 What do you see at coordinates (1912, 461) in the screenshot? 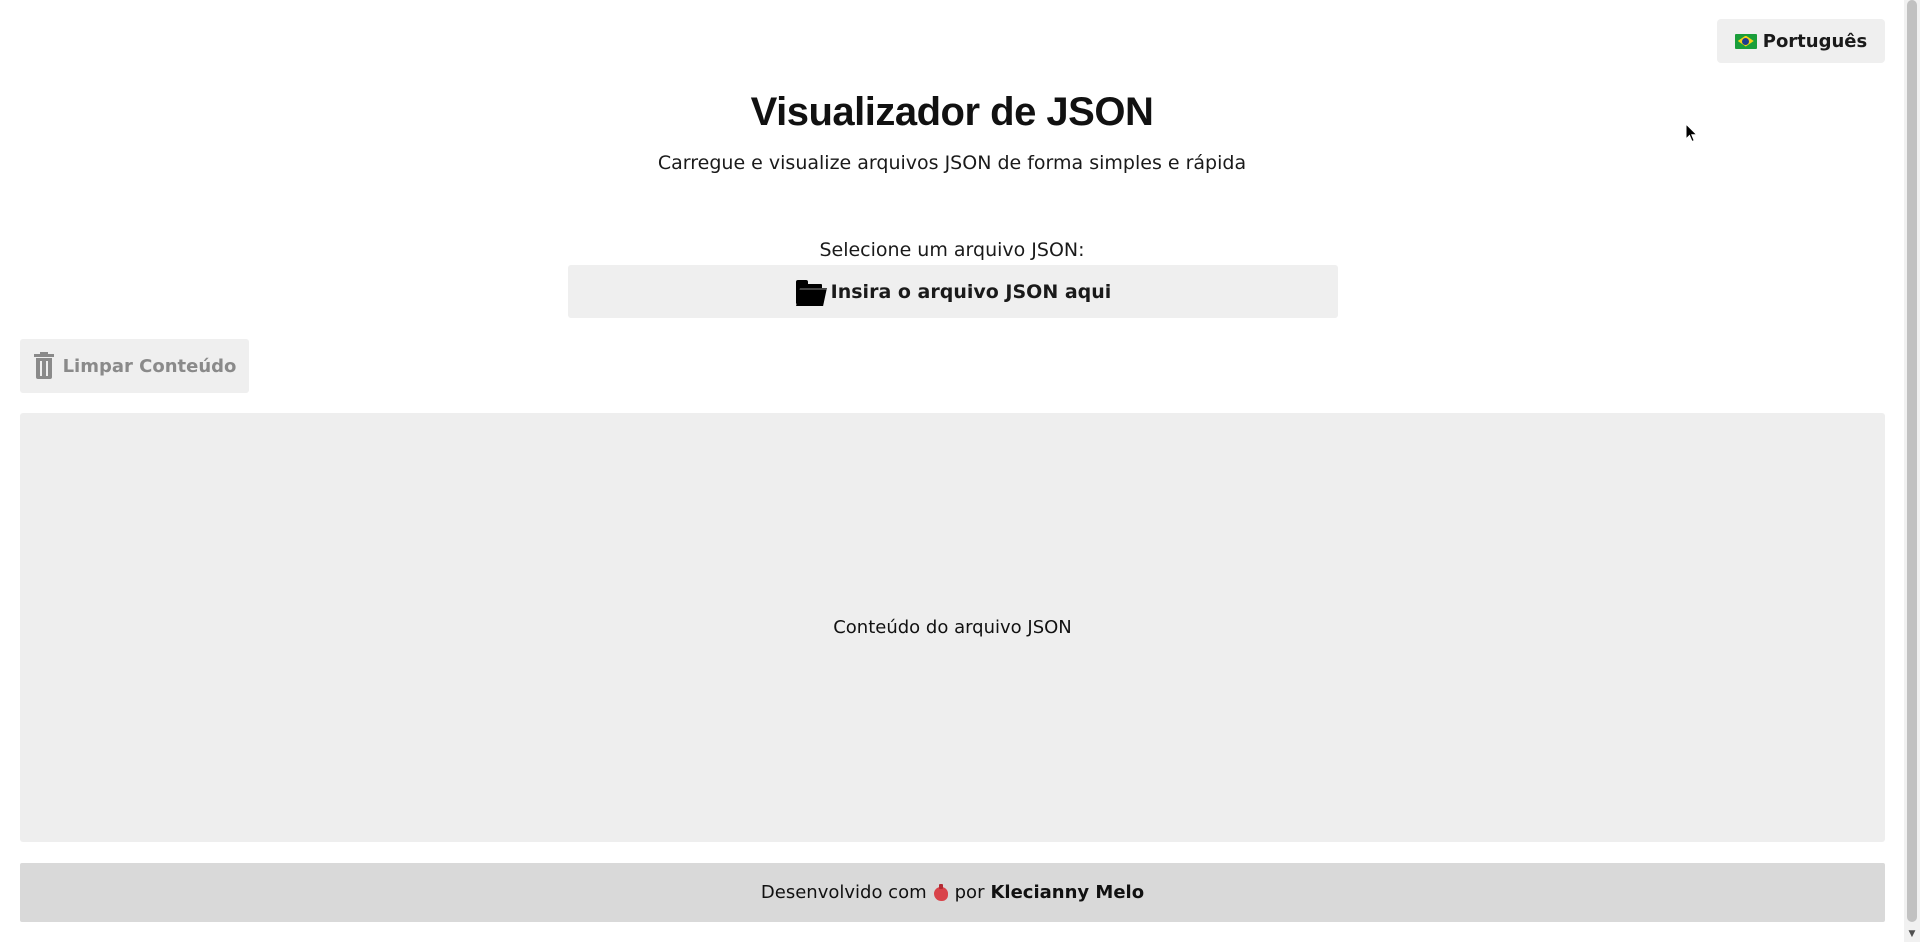
I see `scrollbar-thumb` at bounding box center [1912, 461].